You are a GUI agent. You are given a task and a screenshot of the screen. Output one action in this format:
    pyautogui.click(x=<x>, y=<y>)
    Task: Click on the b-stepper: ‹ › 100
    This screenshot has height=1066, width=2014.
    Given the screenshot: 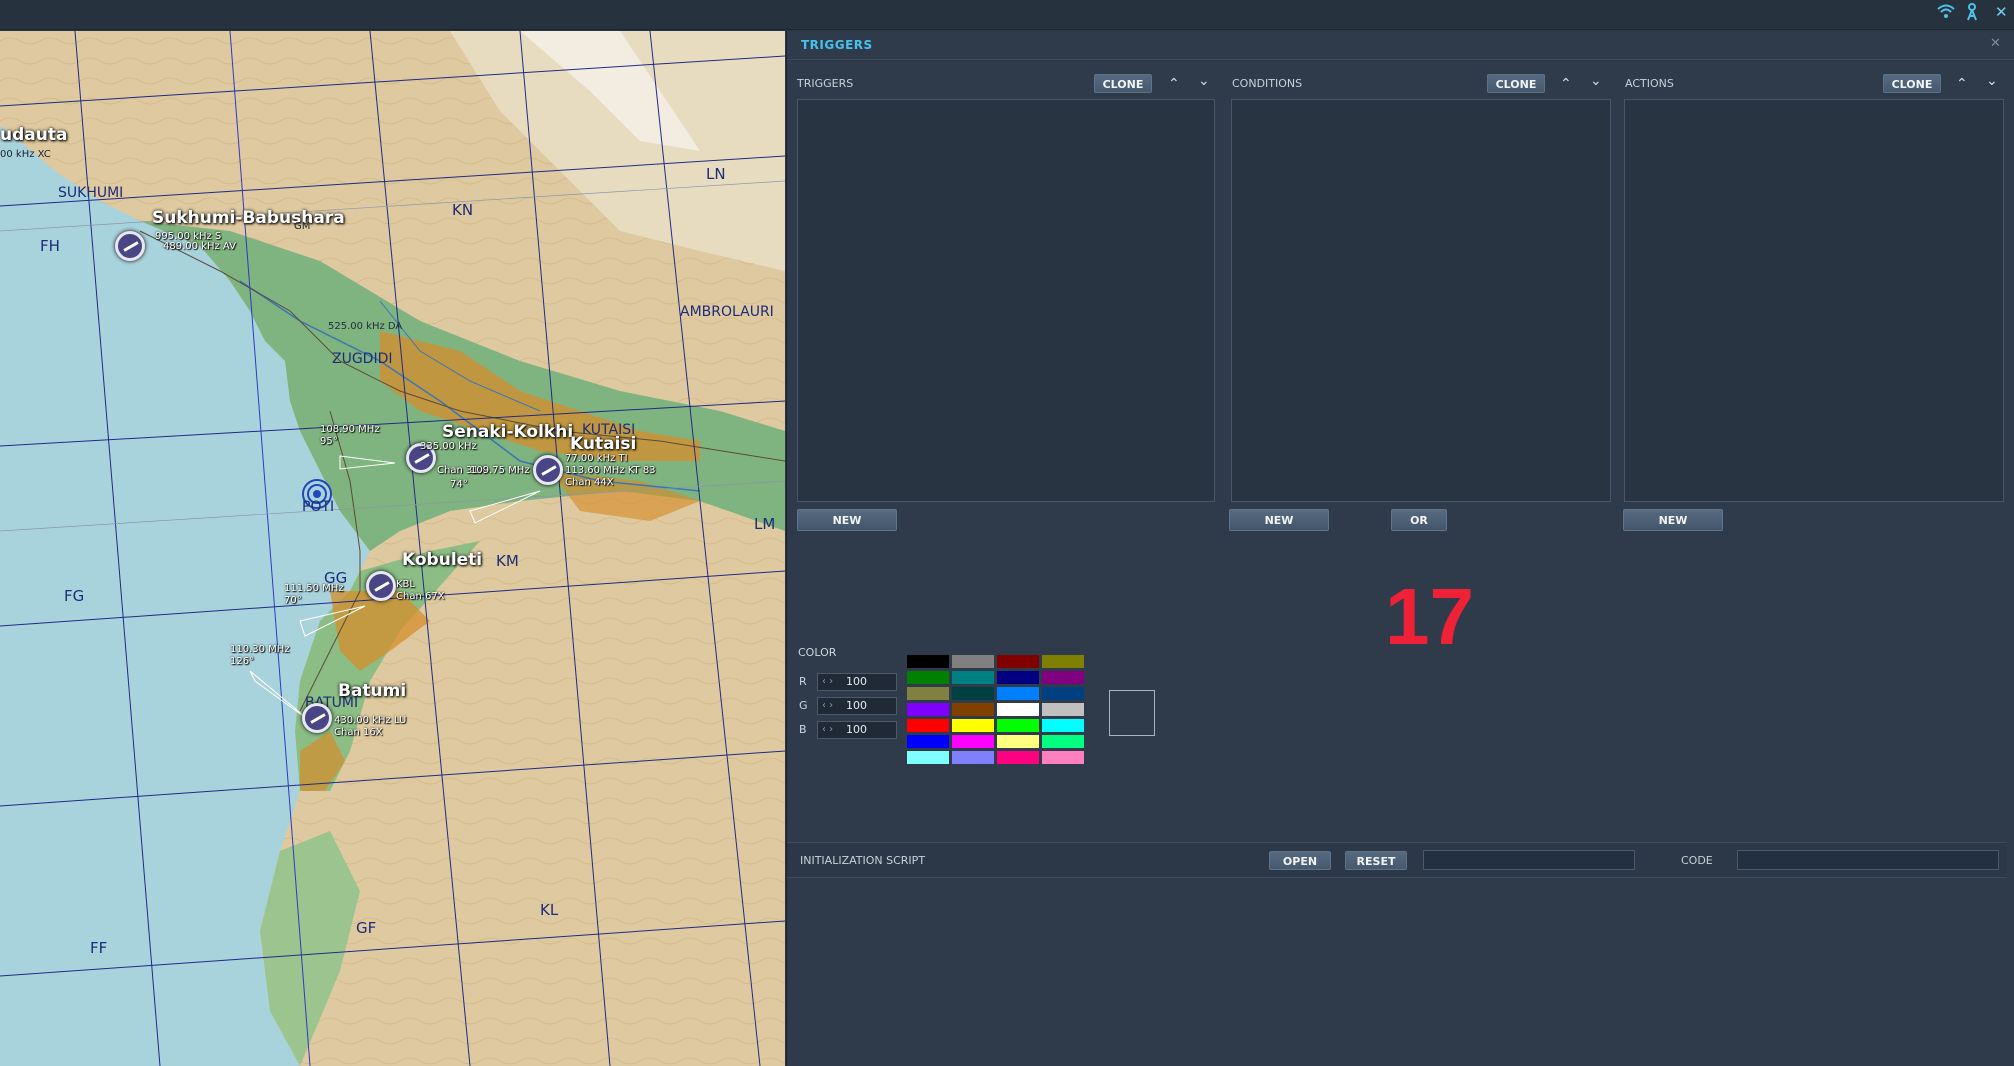 What is the action you would take?
    pyautogui.click(x=857, y=730)
    